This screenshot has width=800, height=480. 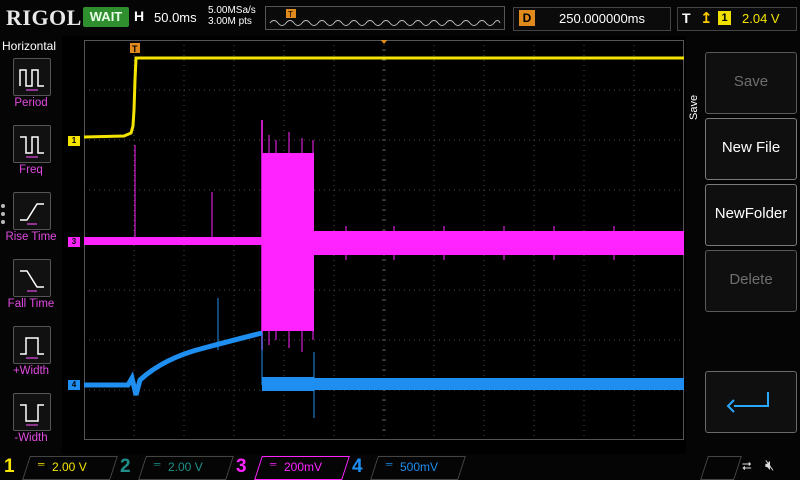 I want to click on delay-label: D, so click(x=527, y=18).